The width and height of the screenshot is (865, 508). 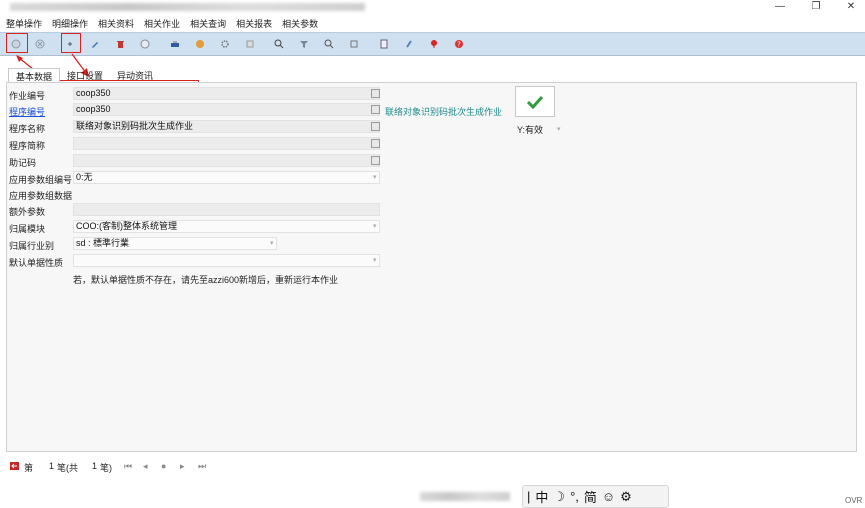 I want to click on document-icon, so click(x=384, y=44).